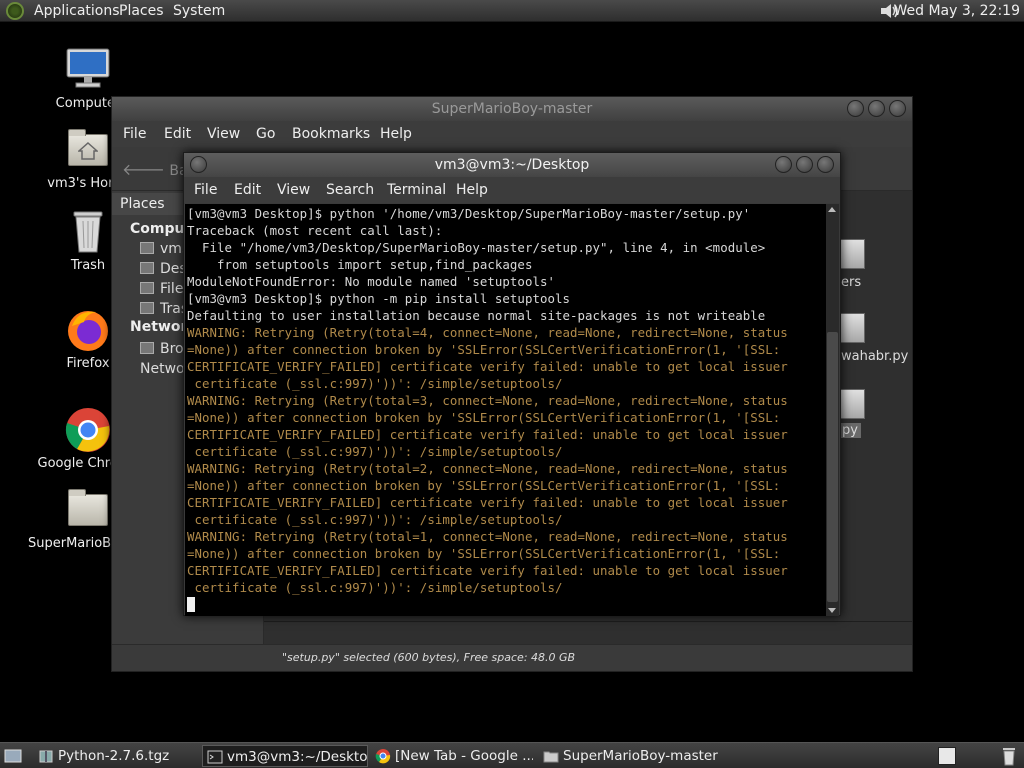 The image size is (1024, 768). I want to click on window-title: SuperMarioBoy-master, so click(512, 109).